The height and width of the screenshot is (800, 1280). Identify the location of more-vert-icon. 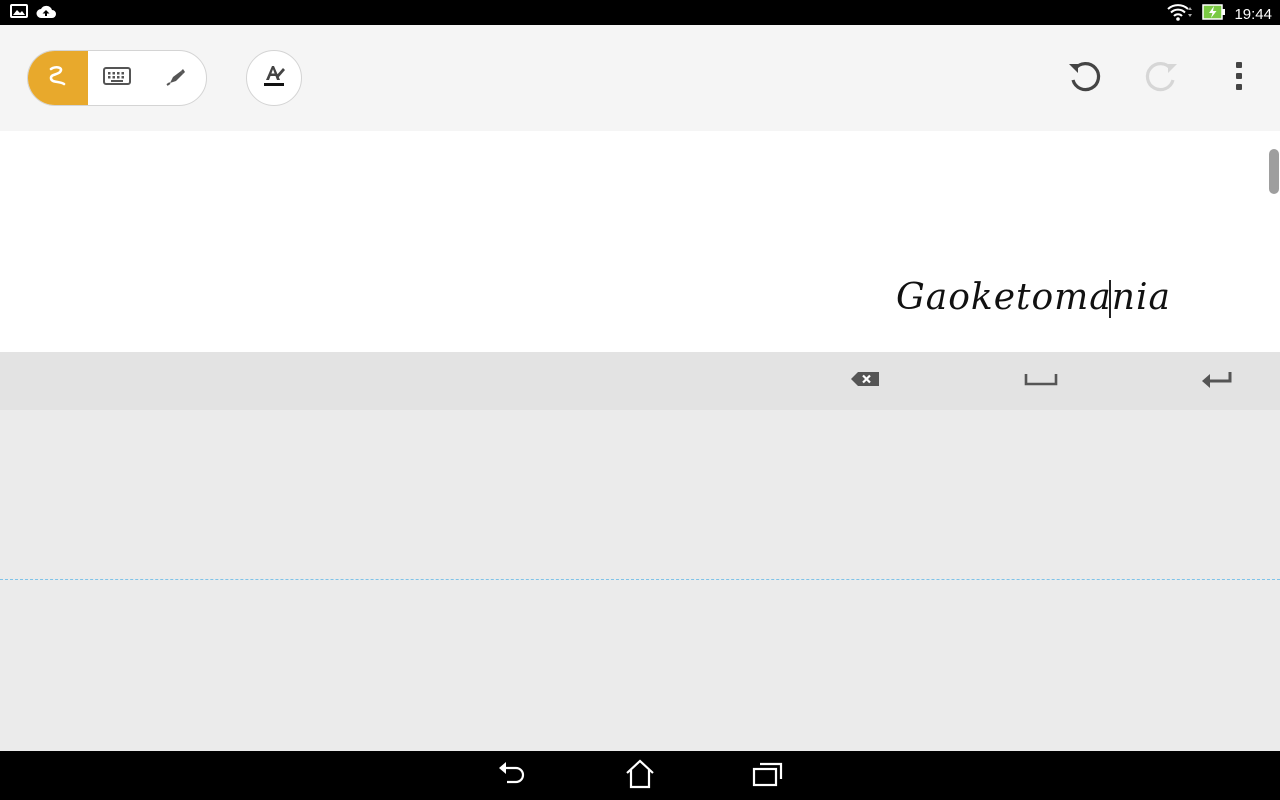
(1239, 78).